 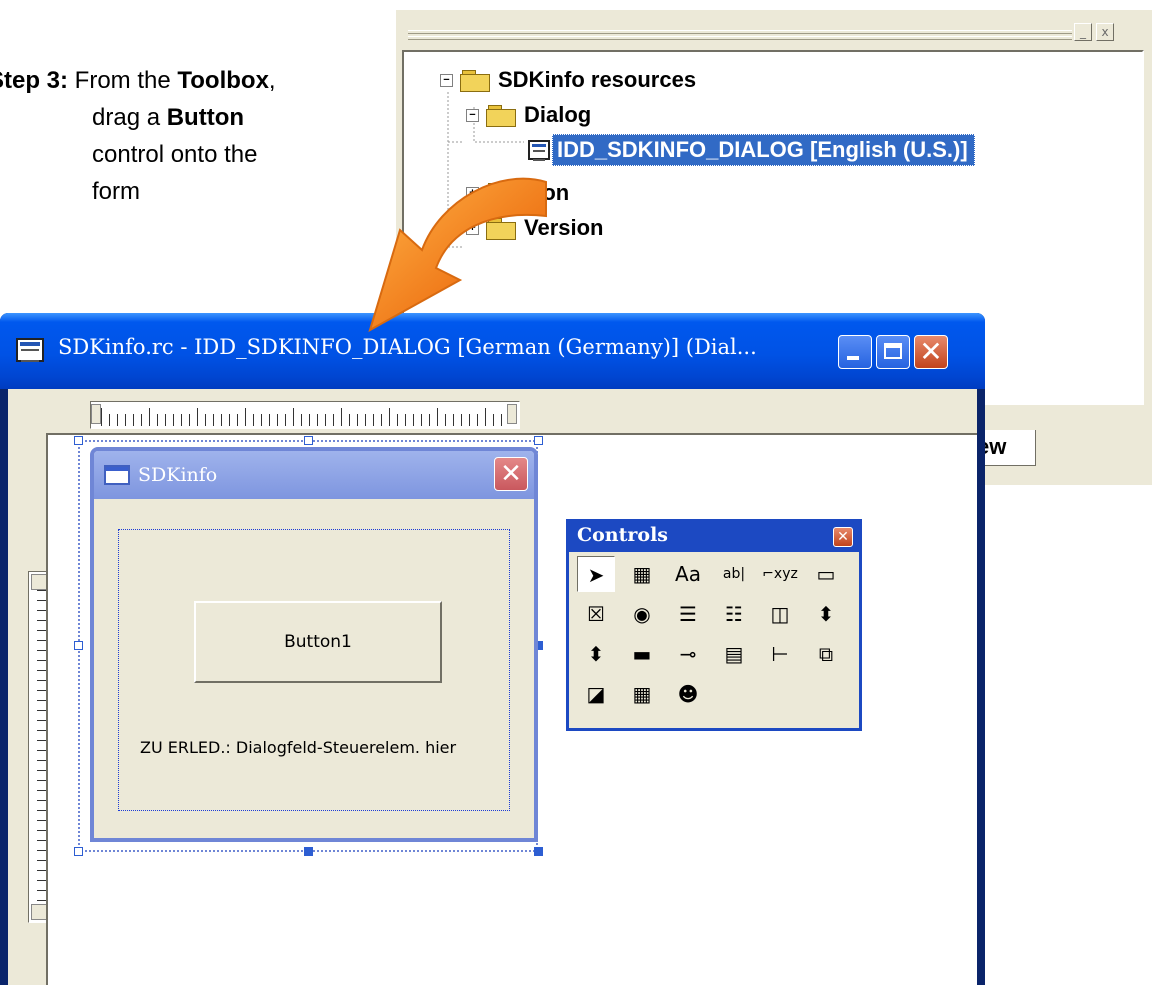 What do you see at coordinates (622, 535) in the screenshot?
I see `toolbox-title: Controls` at bounding box center [622, 535].